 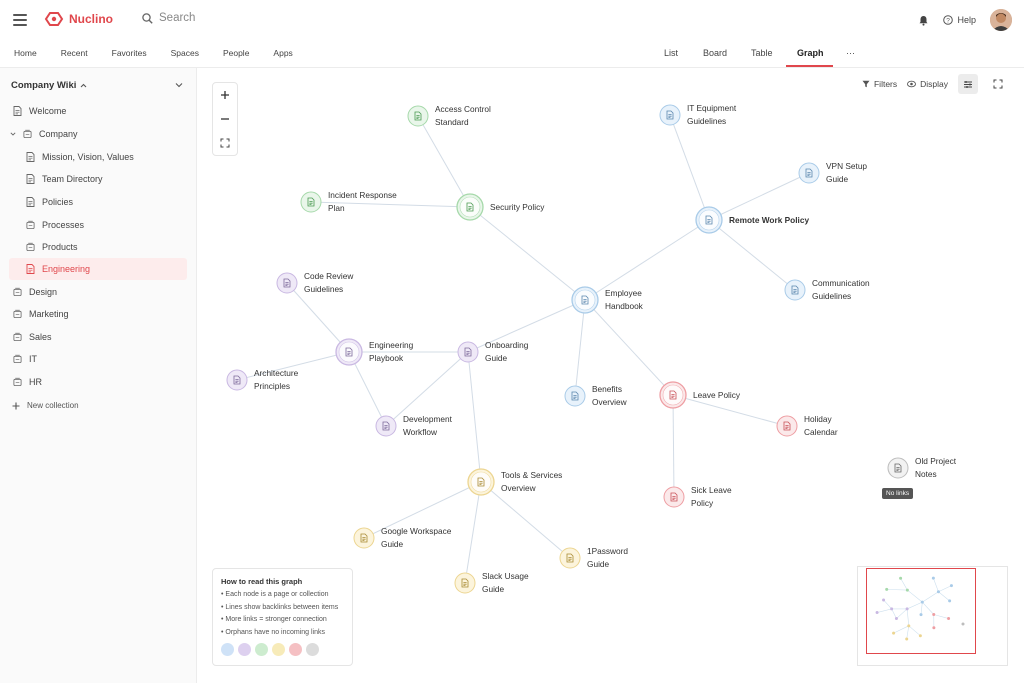 I want to click on minimap, so click(x=932, y=616).